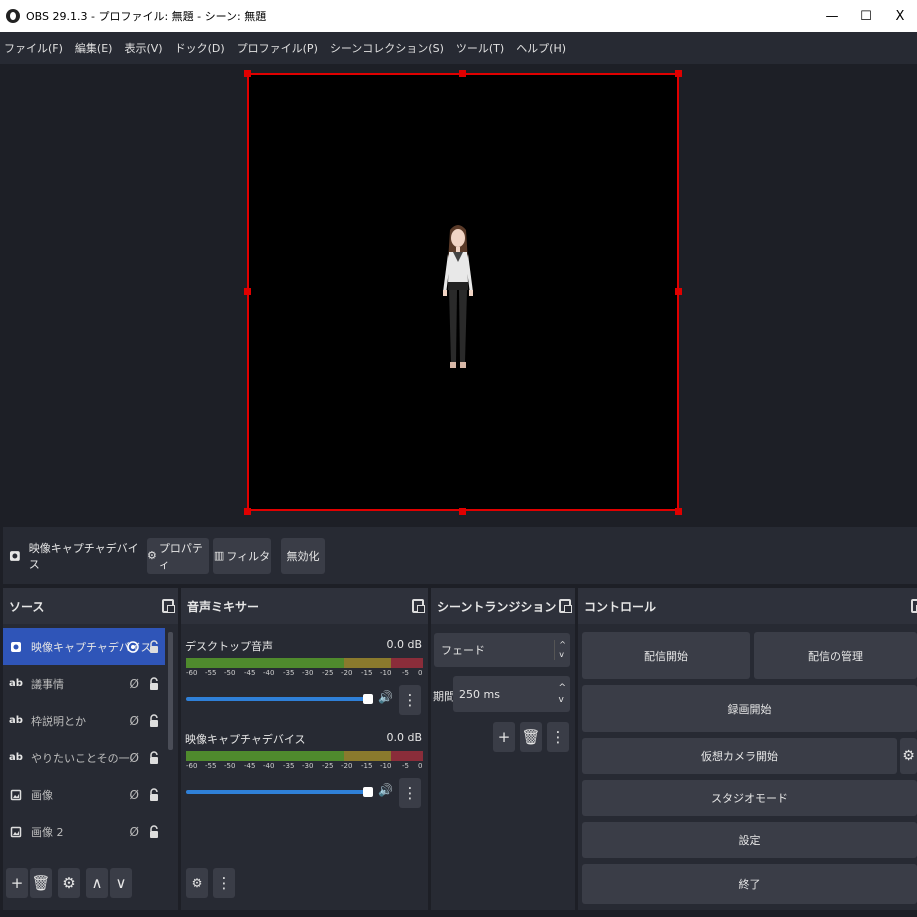 This screenshot has width=917, height=917. Describe the element at coordinates (462, 511) in the screenshot. I see `resize-handle-bc` at that location.